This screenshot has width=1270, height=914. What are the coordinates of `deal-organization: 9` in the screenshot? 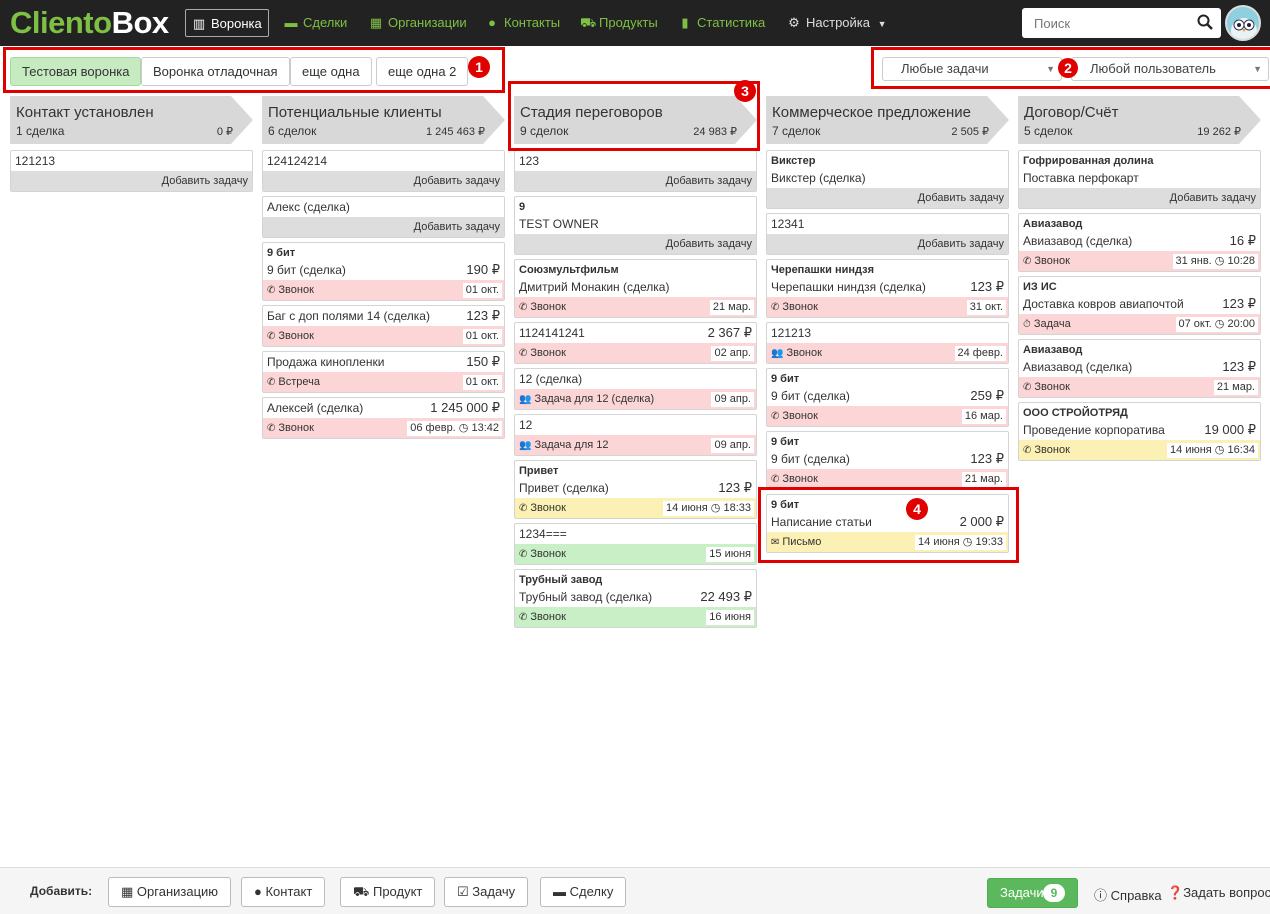 It's located at (635, 205).